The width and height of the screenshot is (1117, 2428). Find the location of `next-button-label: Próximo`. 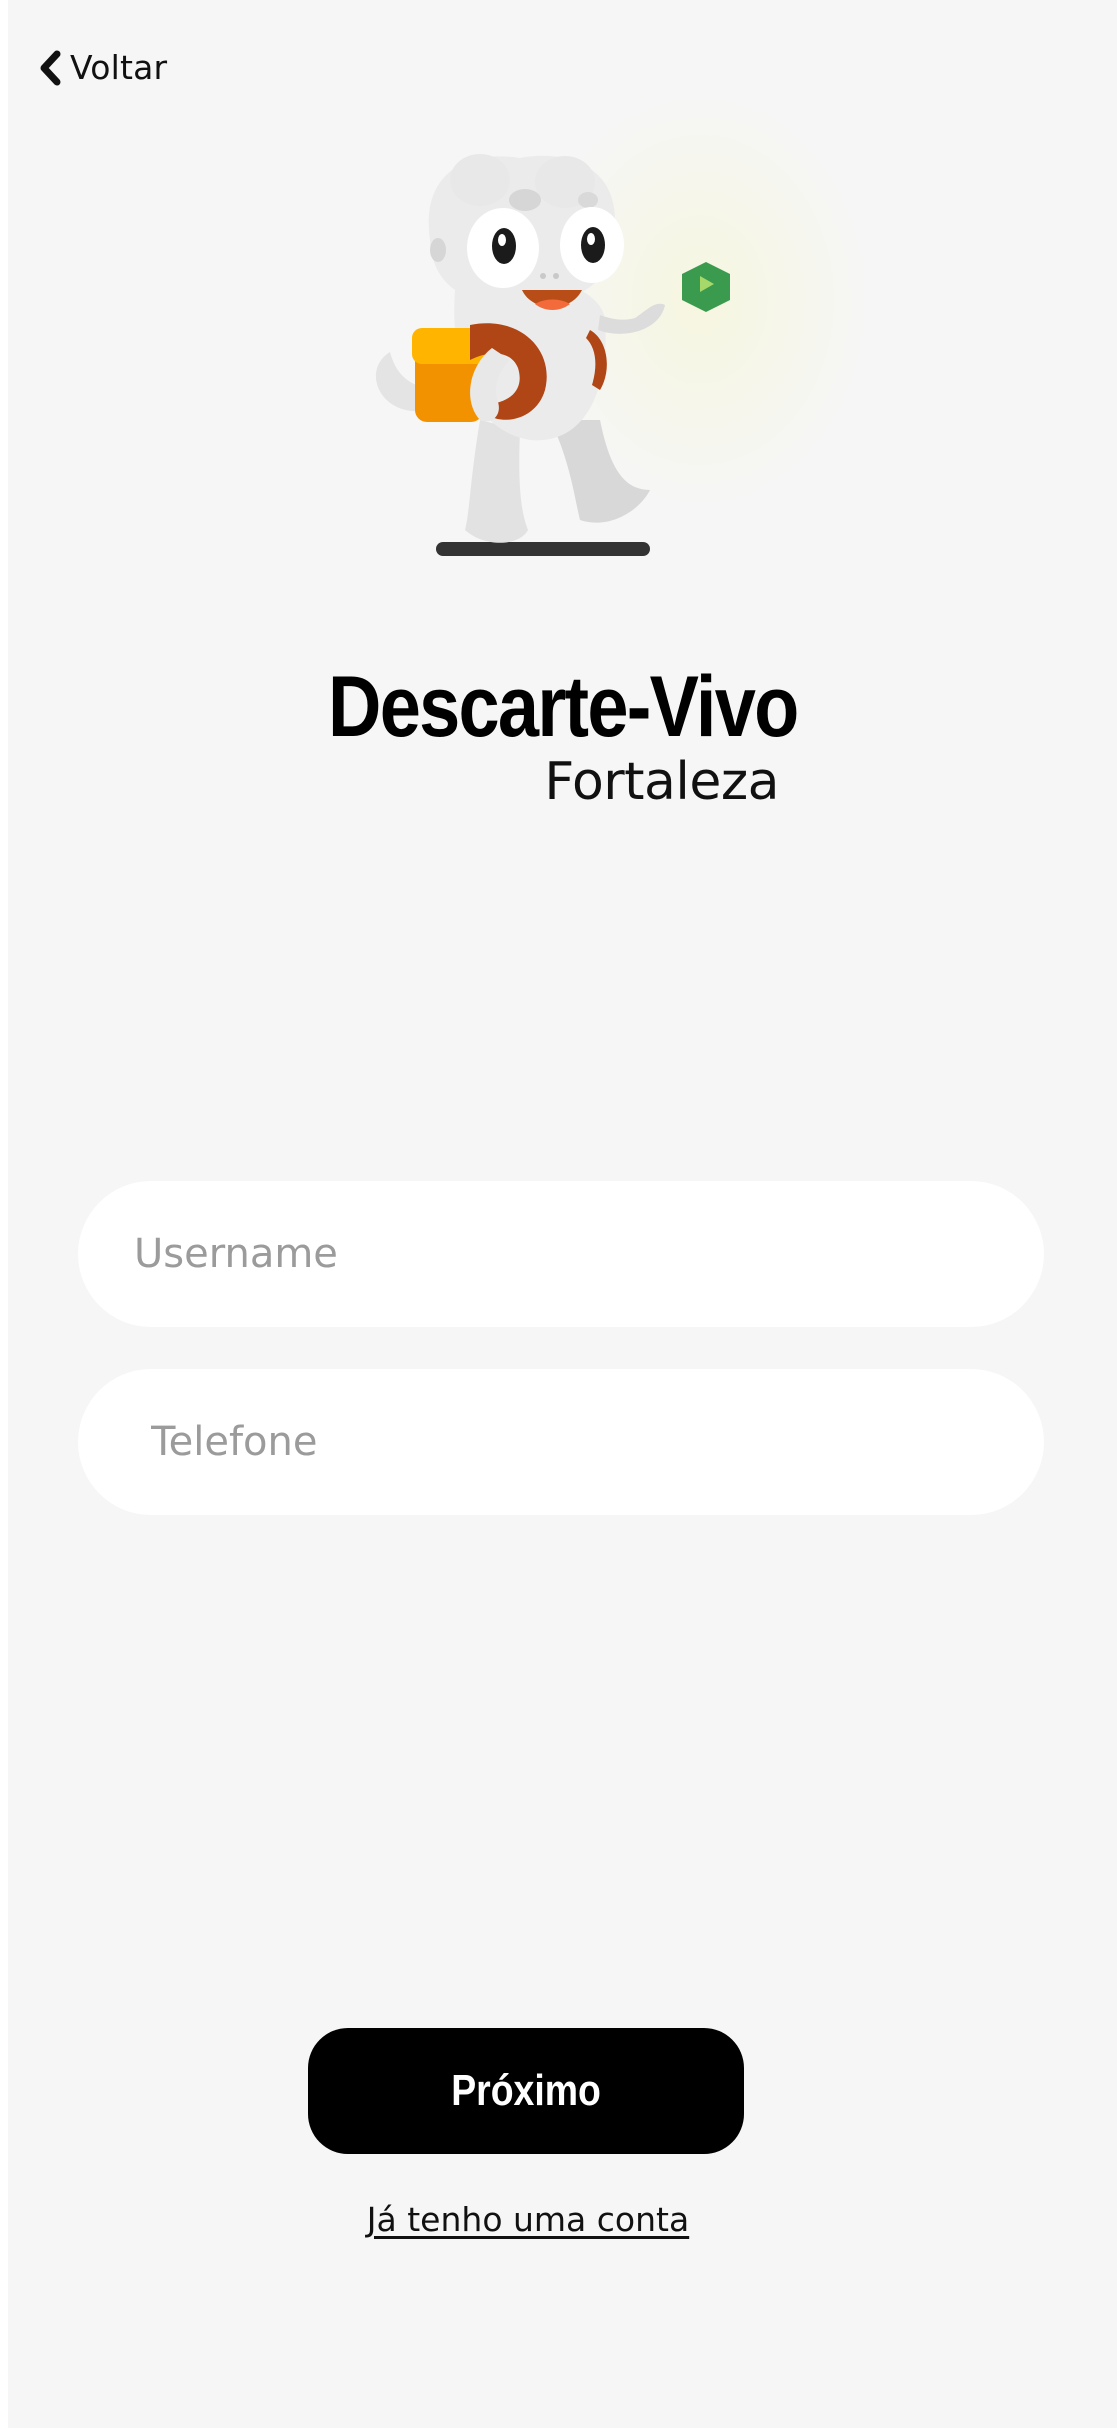

next-button-label: Próximo is located at coordinates (526, 2090).